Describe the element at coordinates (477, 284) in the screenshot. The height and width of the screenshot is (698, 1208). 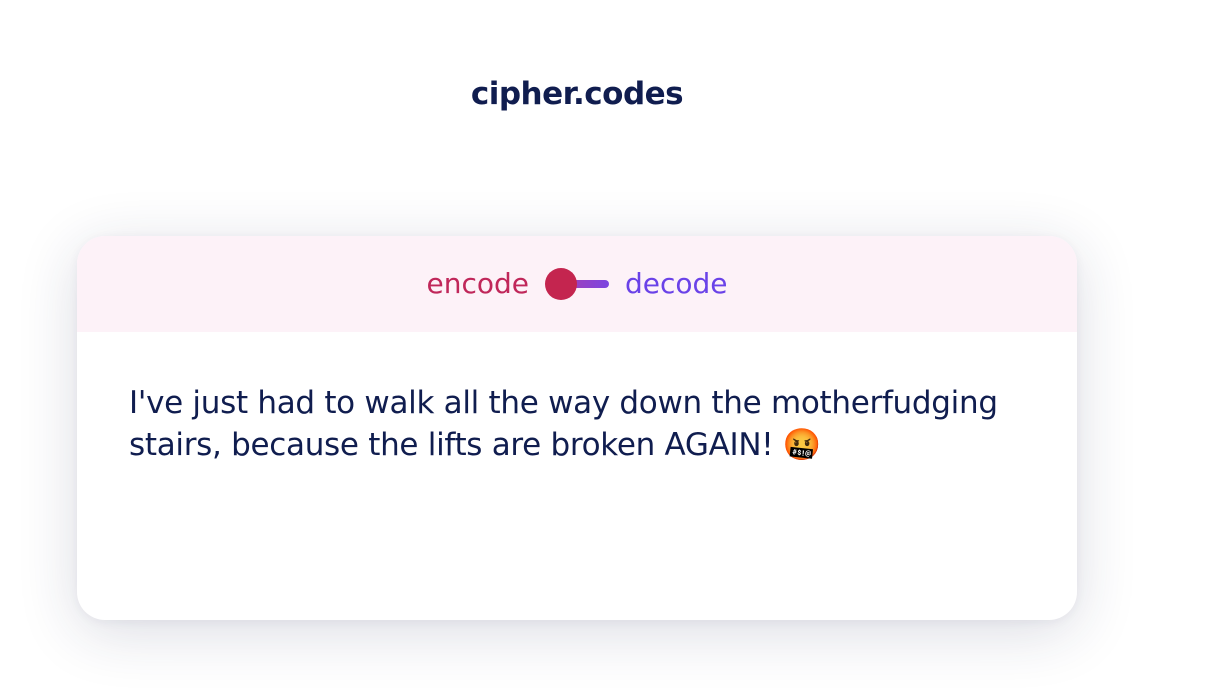
I see `encode-label: encode` at that location.